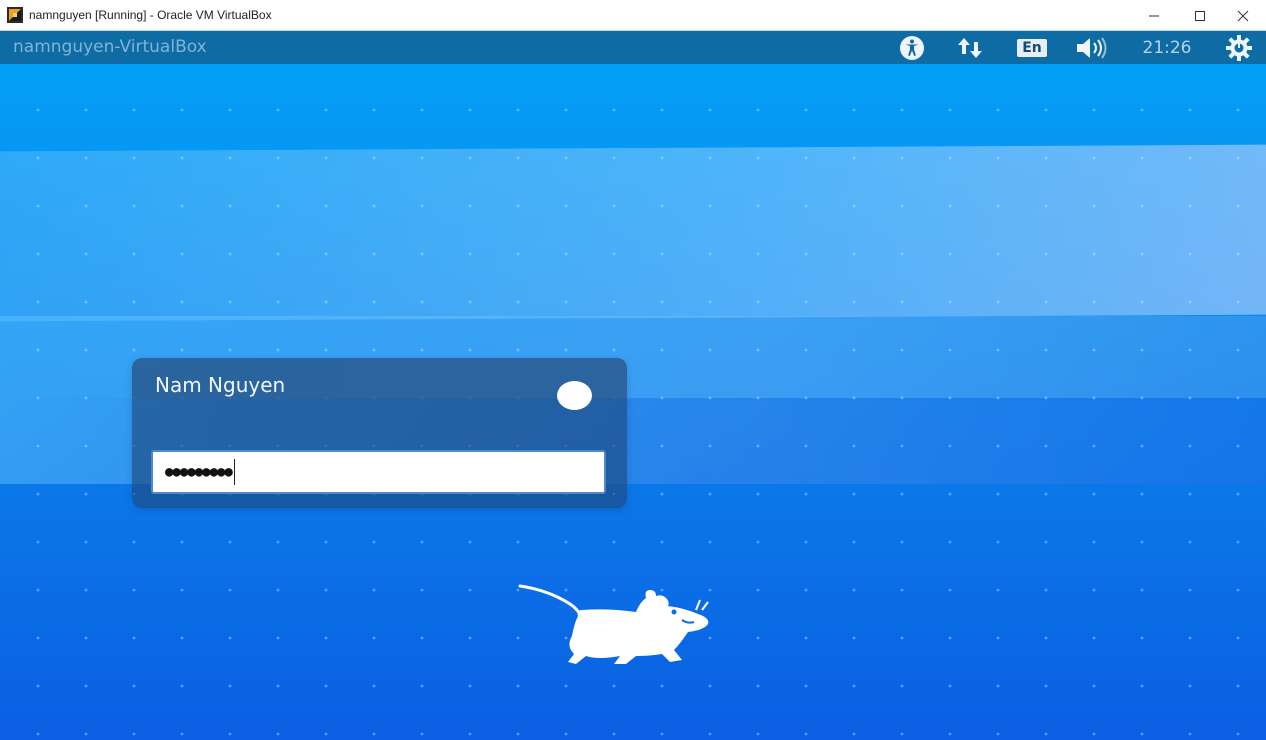 This screenshot has width=1266, height=740. What do you see at coordinates (234, 472) in the screenshot?
I see `text-caret` at bounding box center [234, 472].